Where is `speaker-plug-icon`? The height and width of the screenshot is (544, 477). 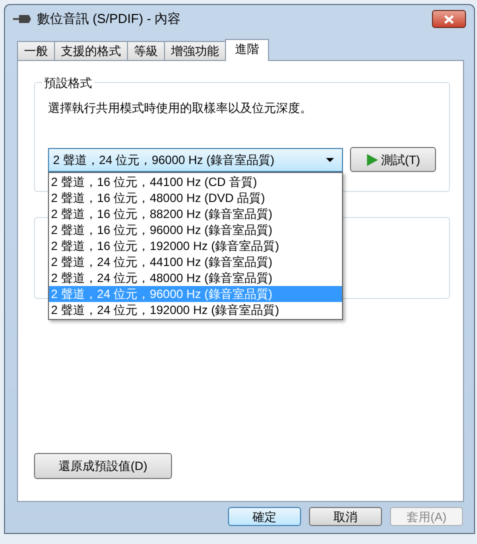 speaker-plug-icon is located at coordinates (22, 19).